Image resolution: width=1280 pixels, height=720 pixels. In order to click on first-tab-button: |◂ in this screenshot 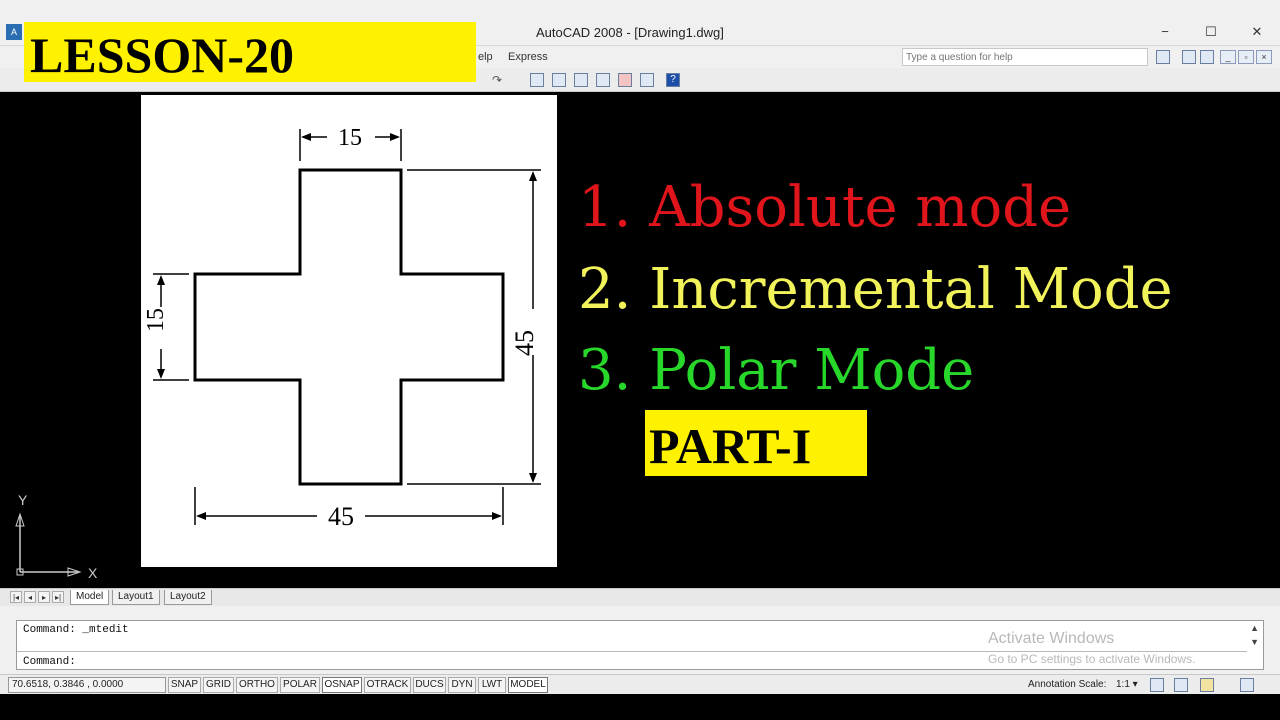, I will do `click(16, 597)`.